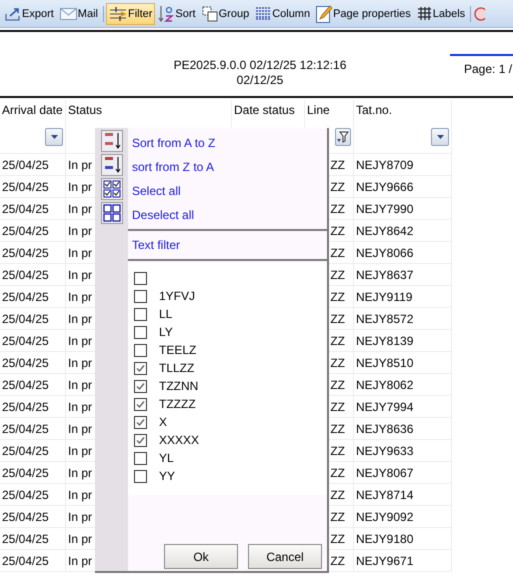 The height and width of the screenshot is (583, 513). Describe the element at coordinates (177, 13) in the screenshot. I see `toolbar-button: Sort` at that location.